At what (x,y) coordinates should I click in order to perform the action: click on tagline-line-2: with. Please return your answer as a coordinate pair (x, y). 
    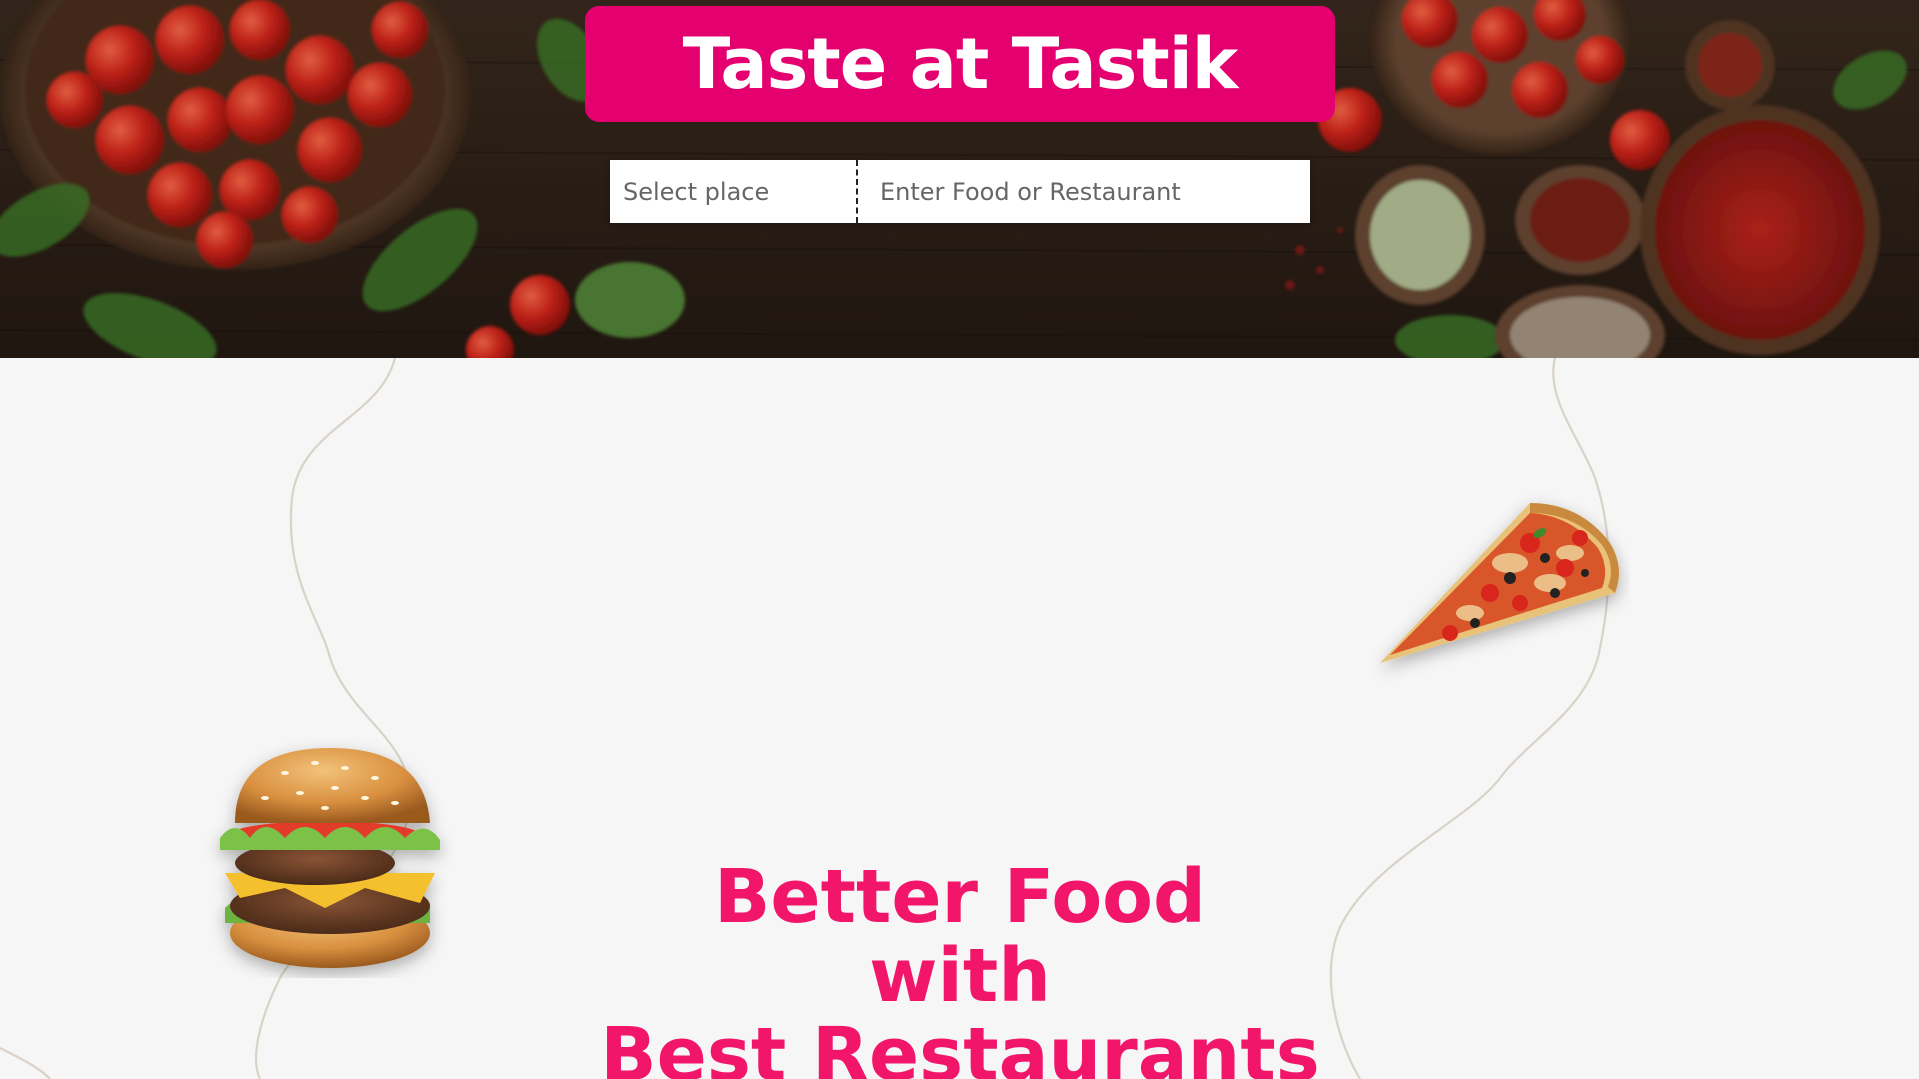
    Looking at the image, I should click on (960, 976).